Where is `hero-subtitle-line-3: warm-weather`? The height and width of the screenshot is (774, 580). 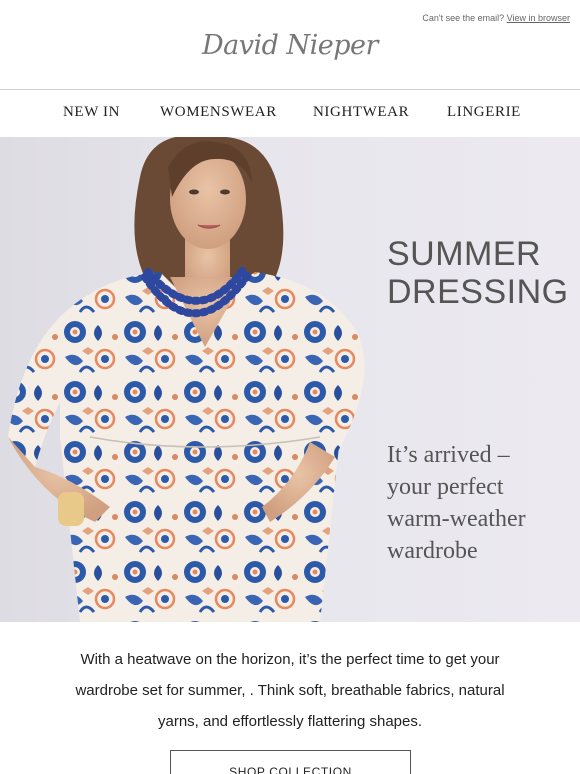
hero-subtitle-line-3: warm-weather is located at coordinates (456, 519).